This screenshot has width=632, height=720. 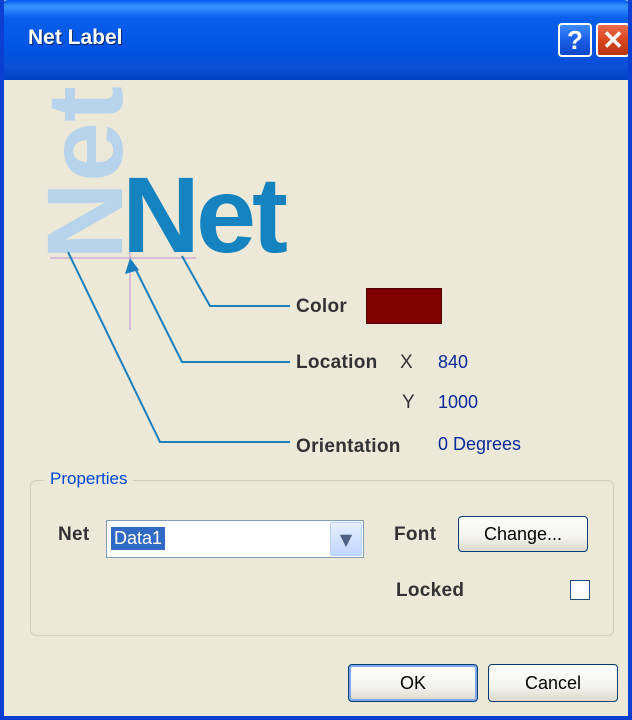 What do you see at coordinates (348, 446) in the screenshot?
I see `orientation-label: Orientation` at bounding box center [348, 446].